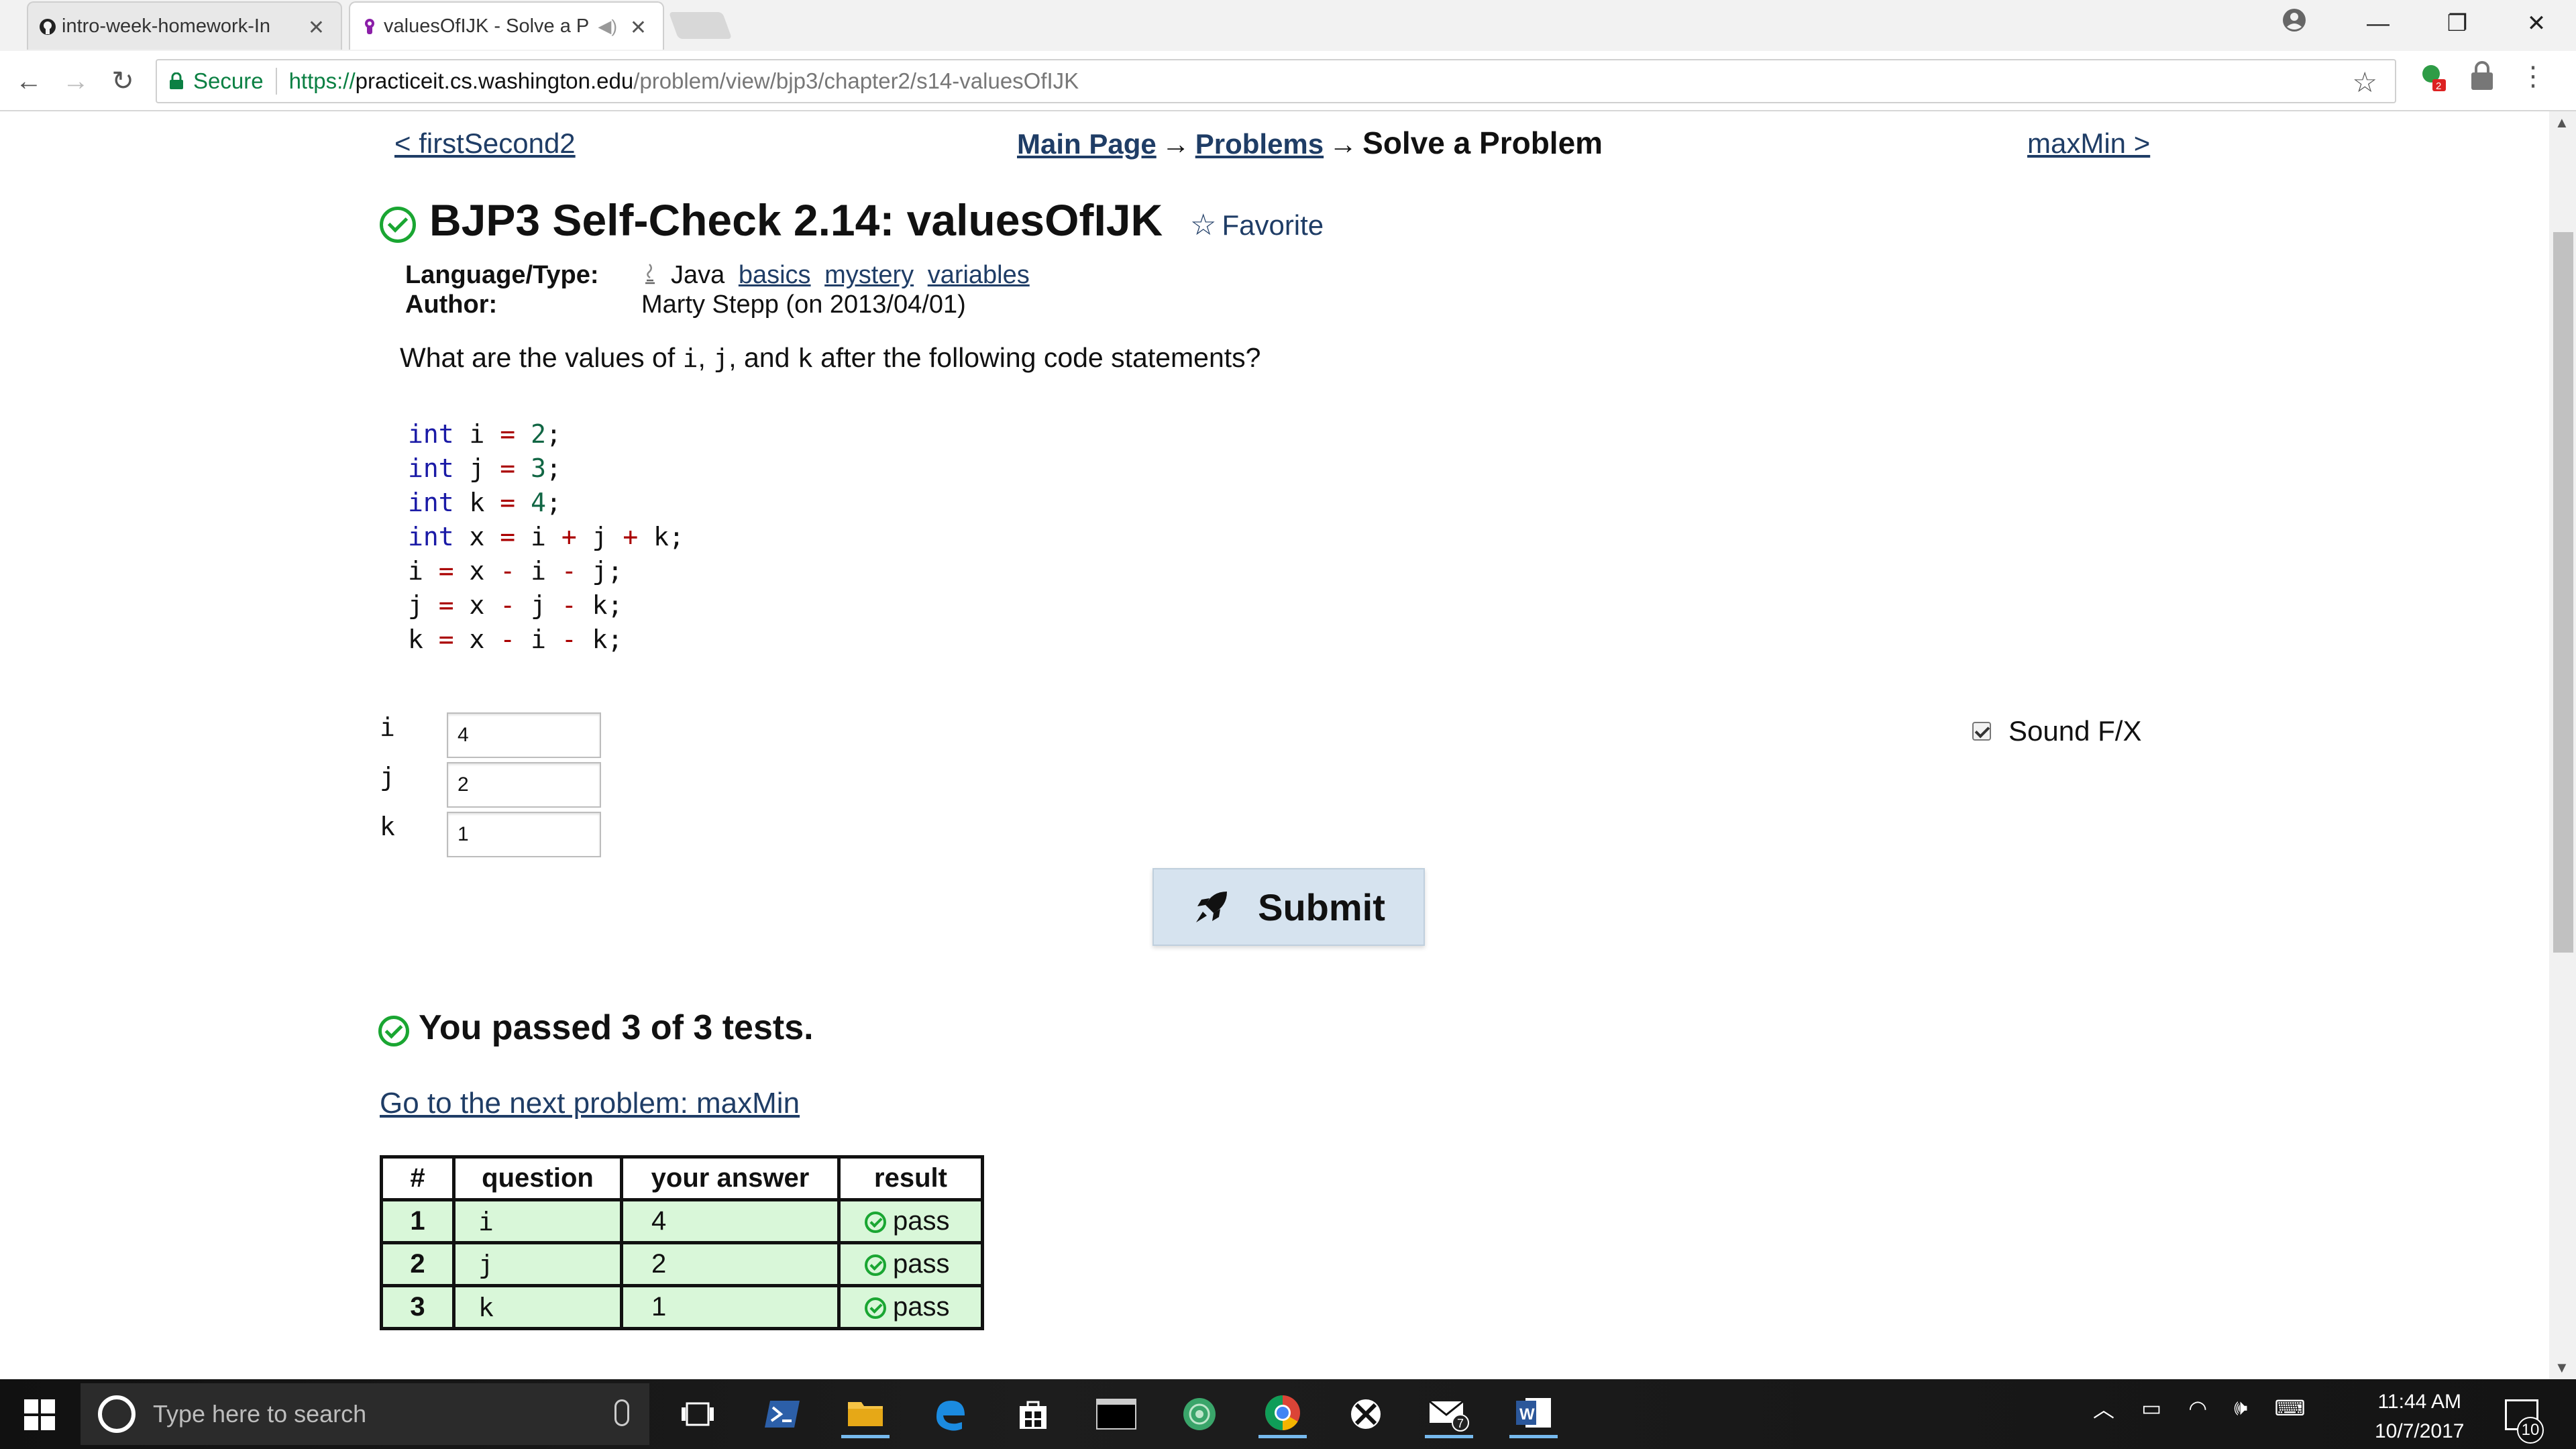 The width and height of the screenshot is (2576, 1449). Describe the element at coordinates (796, 220) in the screenshot. I see `problem-title: BJP3 Self-Check 2.14: valuesOfIJK` at that location.